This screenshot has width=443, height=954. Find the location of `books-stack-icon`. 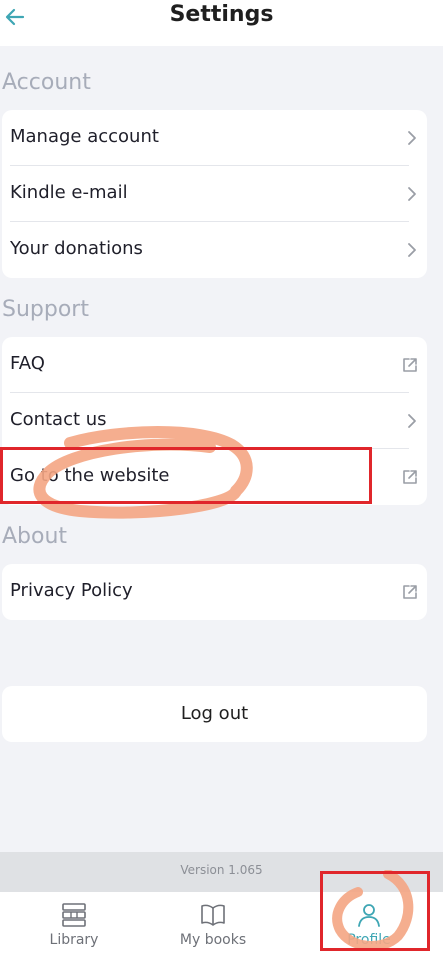

books-stack-icon is located at coordinates (74, 915).